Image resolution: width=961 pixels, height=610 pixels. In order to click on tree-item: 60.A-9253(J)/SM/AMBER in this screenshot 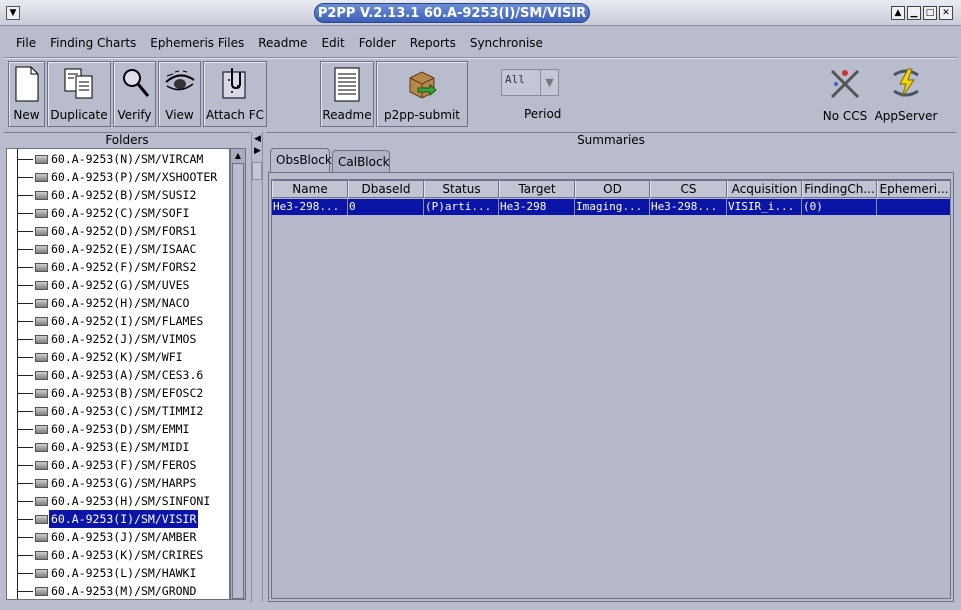, I will do `click(118, 537)`.